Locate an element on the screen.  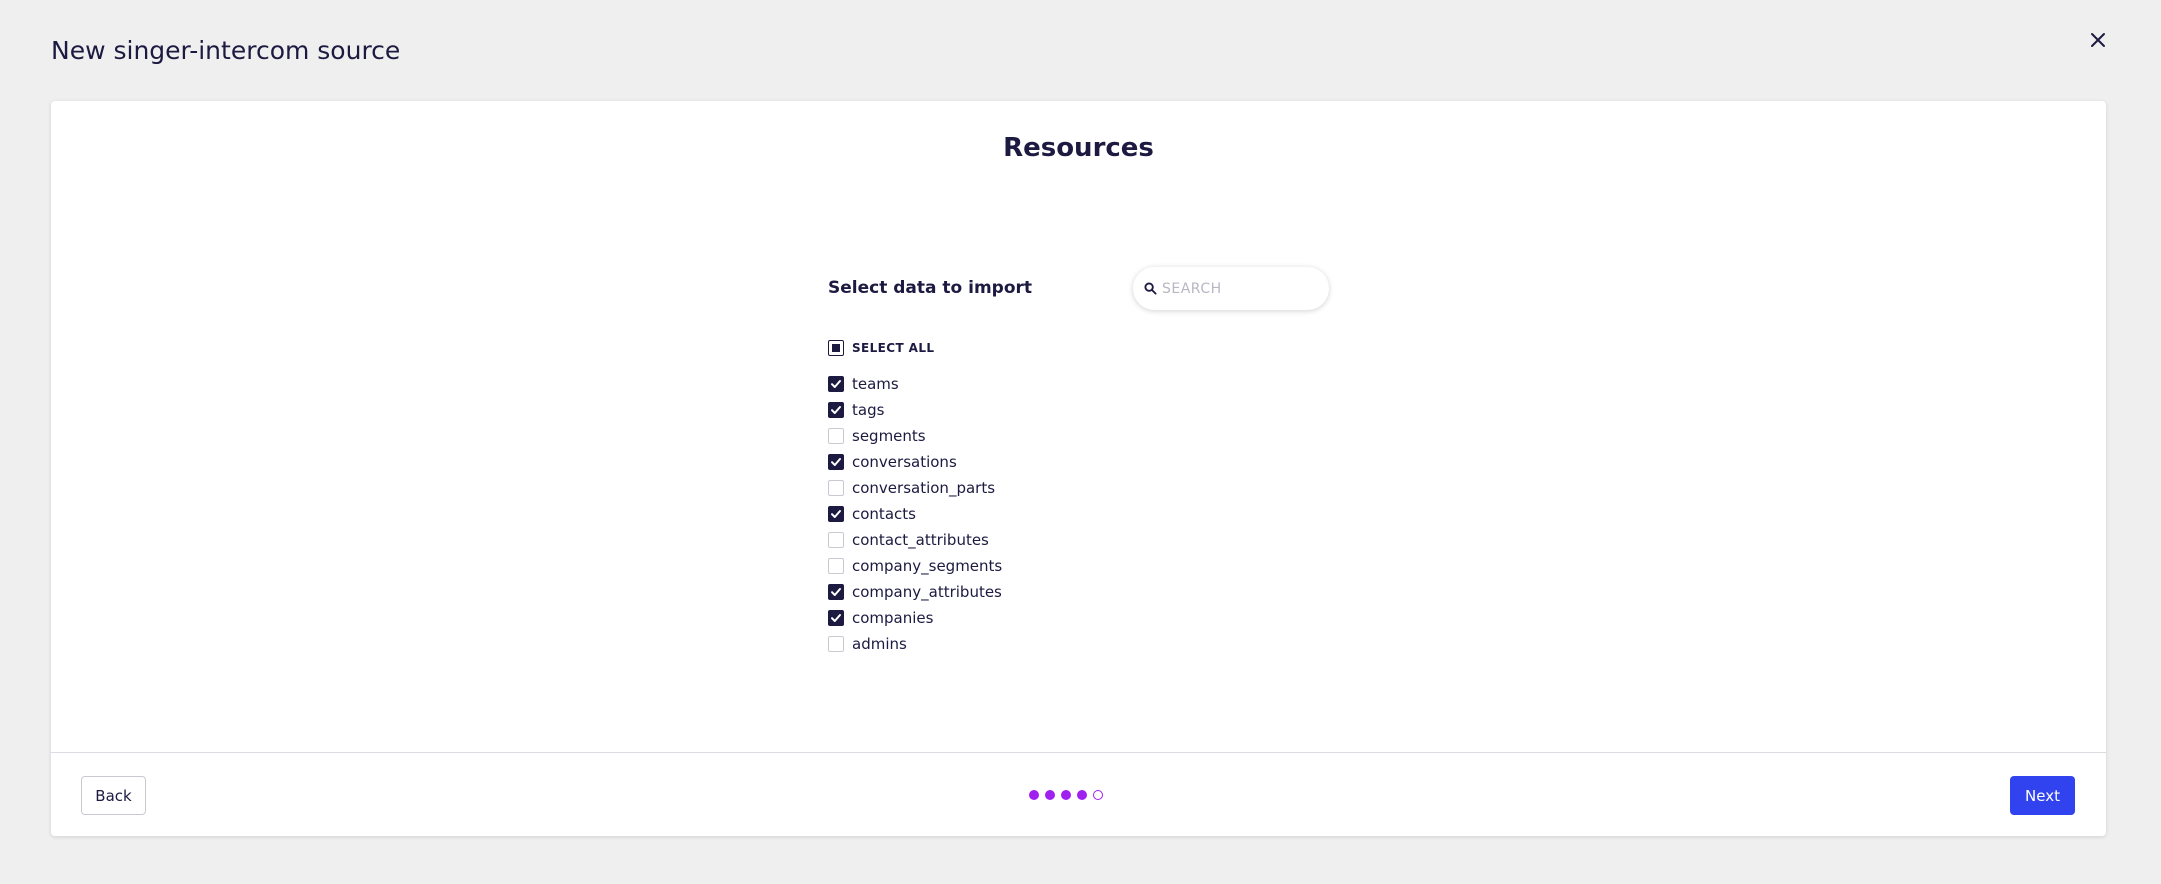
resource-label: teams is located at coordinates (875, 384).